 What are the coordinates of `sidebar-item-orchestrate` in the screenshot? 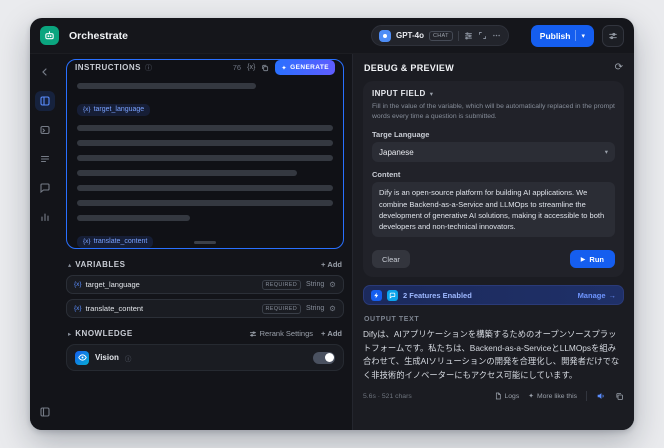 It's located at (45, 101).